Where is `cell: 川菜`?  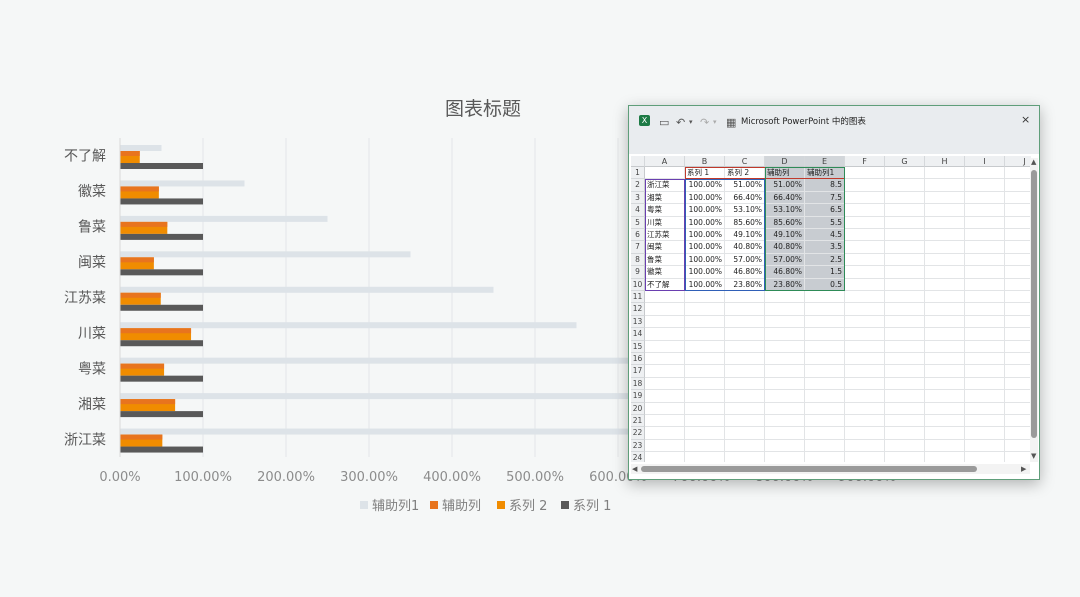
cell: 川菜 is located at coordinates (665, 222).